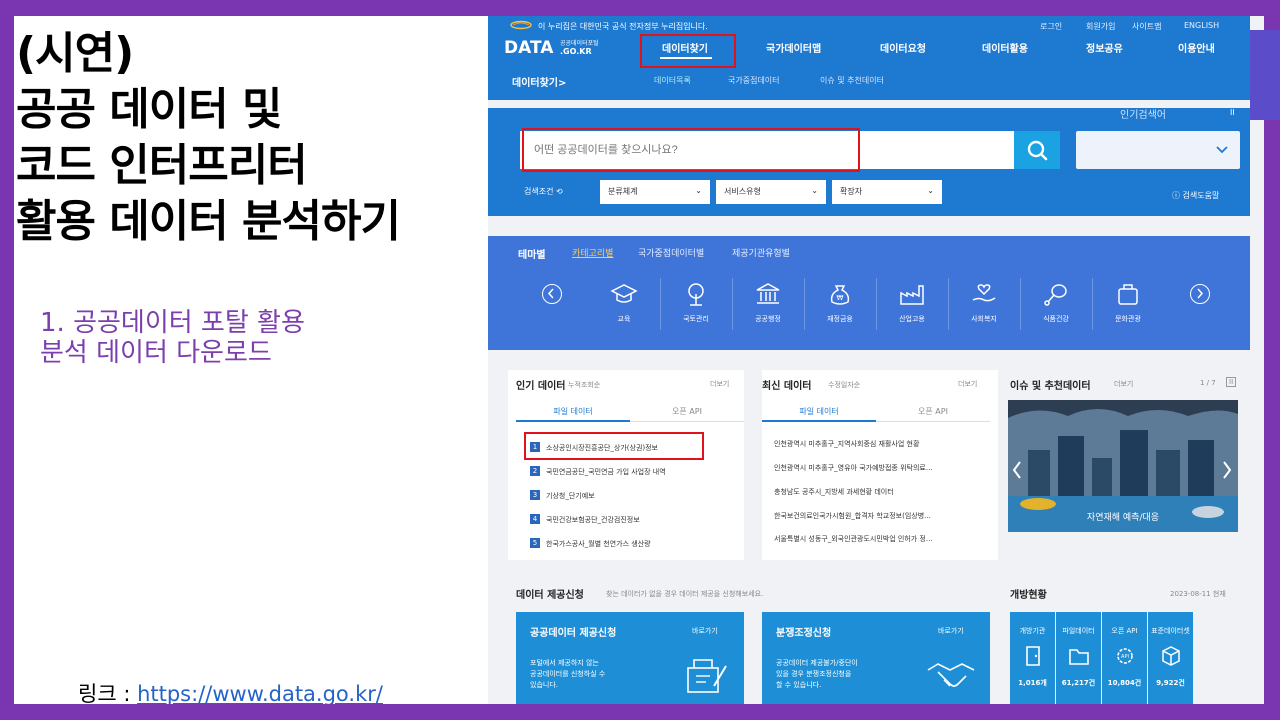 The image size is (1280, 720). I want to click on popular-item: 국민연금공단_국민연금 가입 사업장 내역, so click(639, 472).